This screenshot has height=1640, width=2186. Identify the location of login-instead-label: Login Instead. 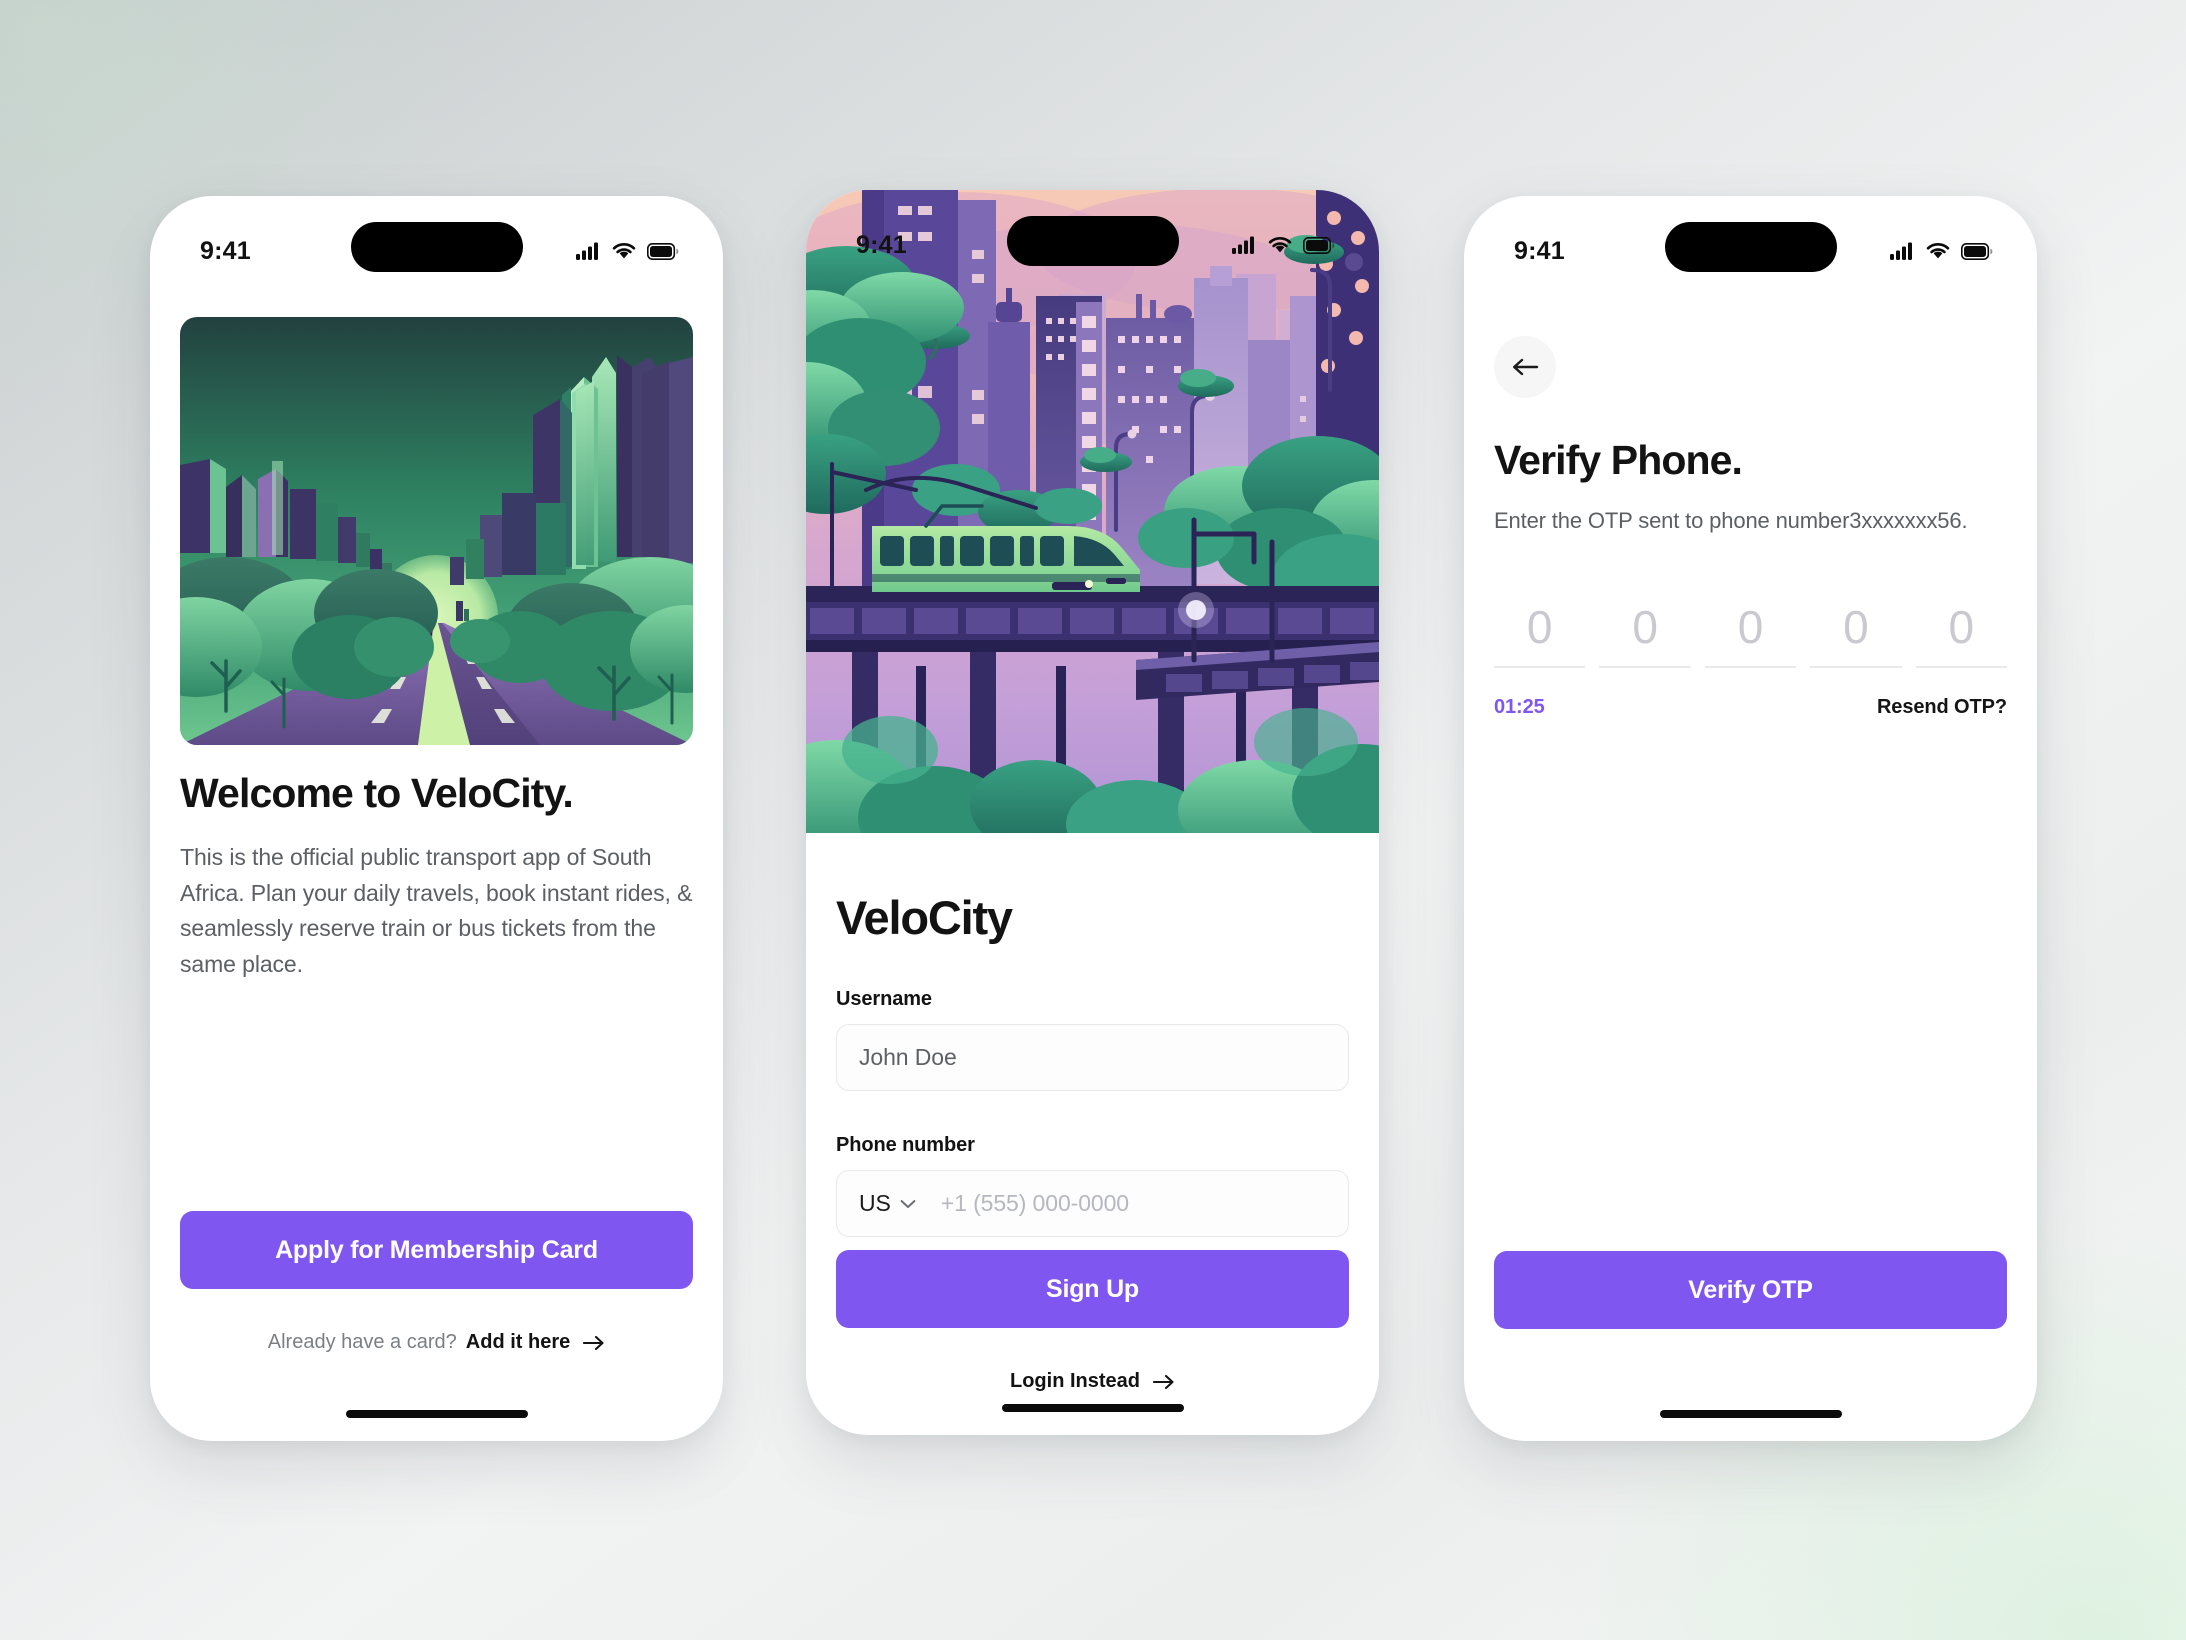
(1075, 1381).